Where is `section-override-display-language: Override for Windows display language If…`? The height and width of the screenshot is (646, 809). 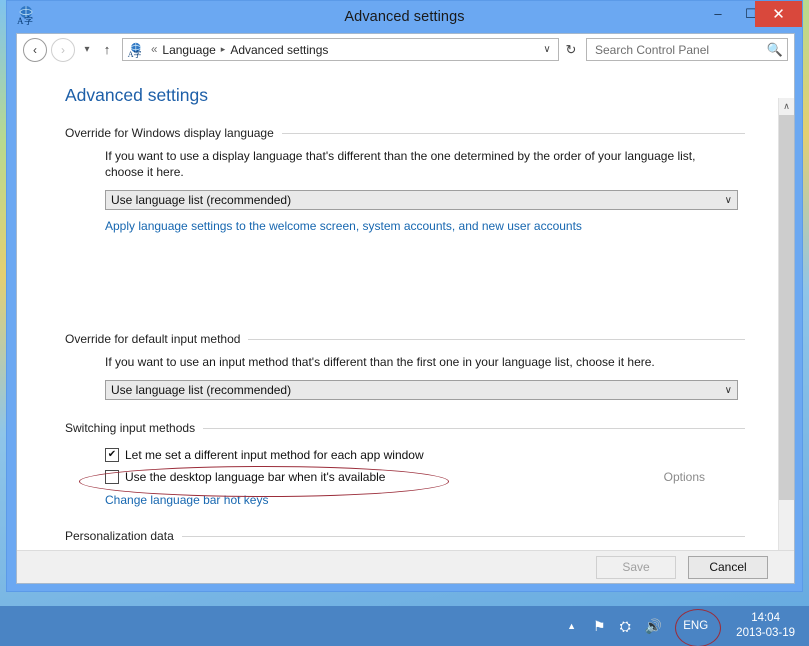 section-override-display-language: Override for Windows display language If… is located at coordinates (405, 180).